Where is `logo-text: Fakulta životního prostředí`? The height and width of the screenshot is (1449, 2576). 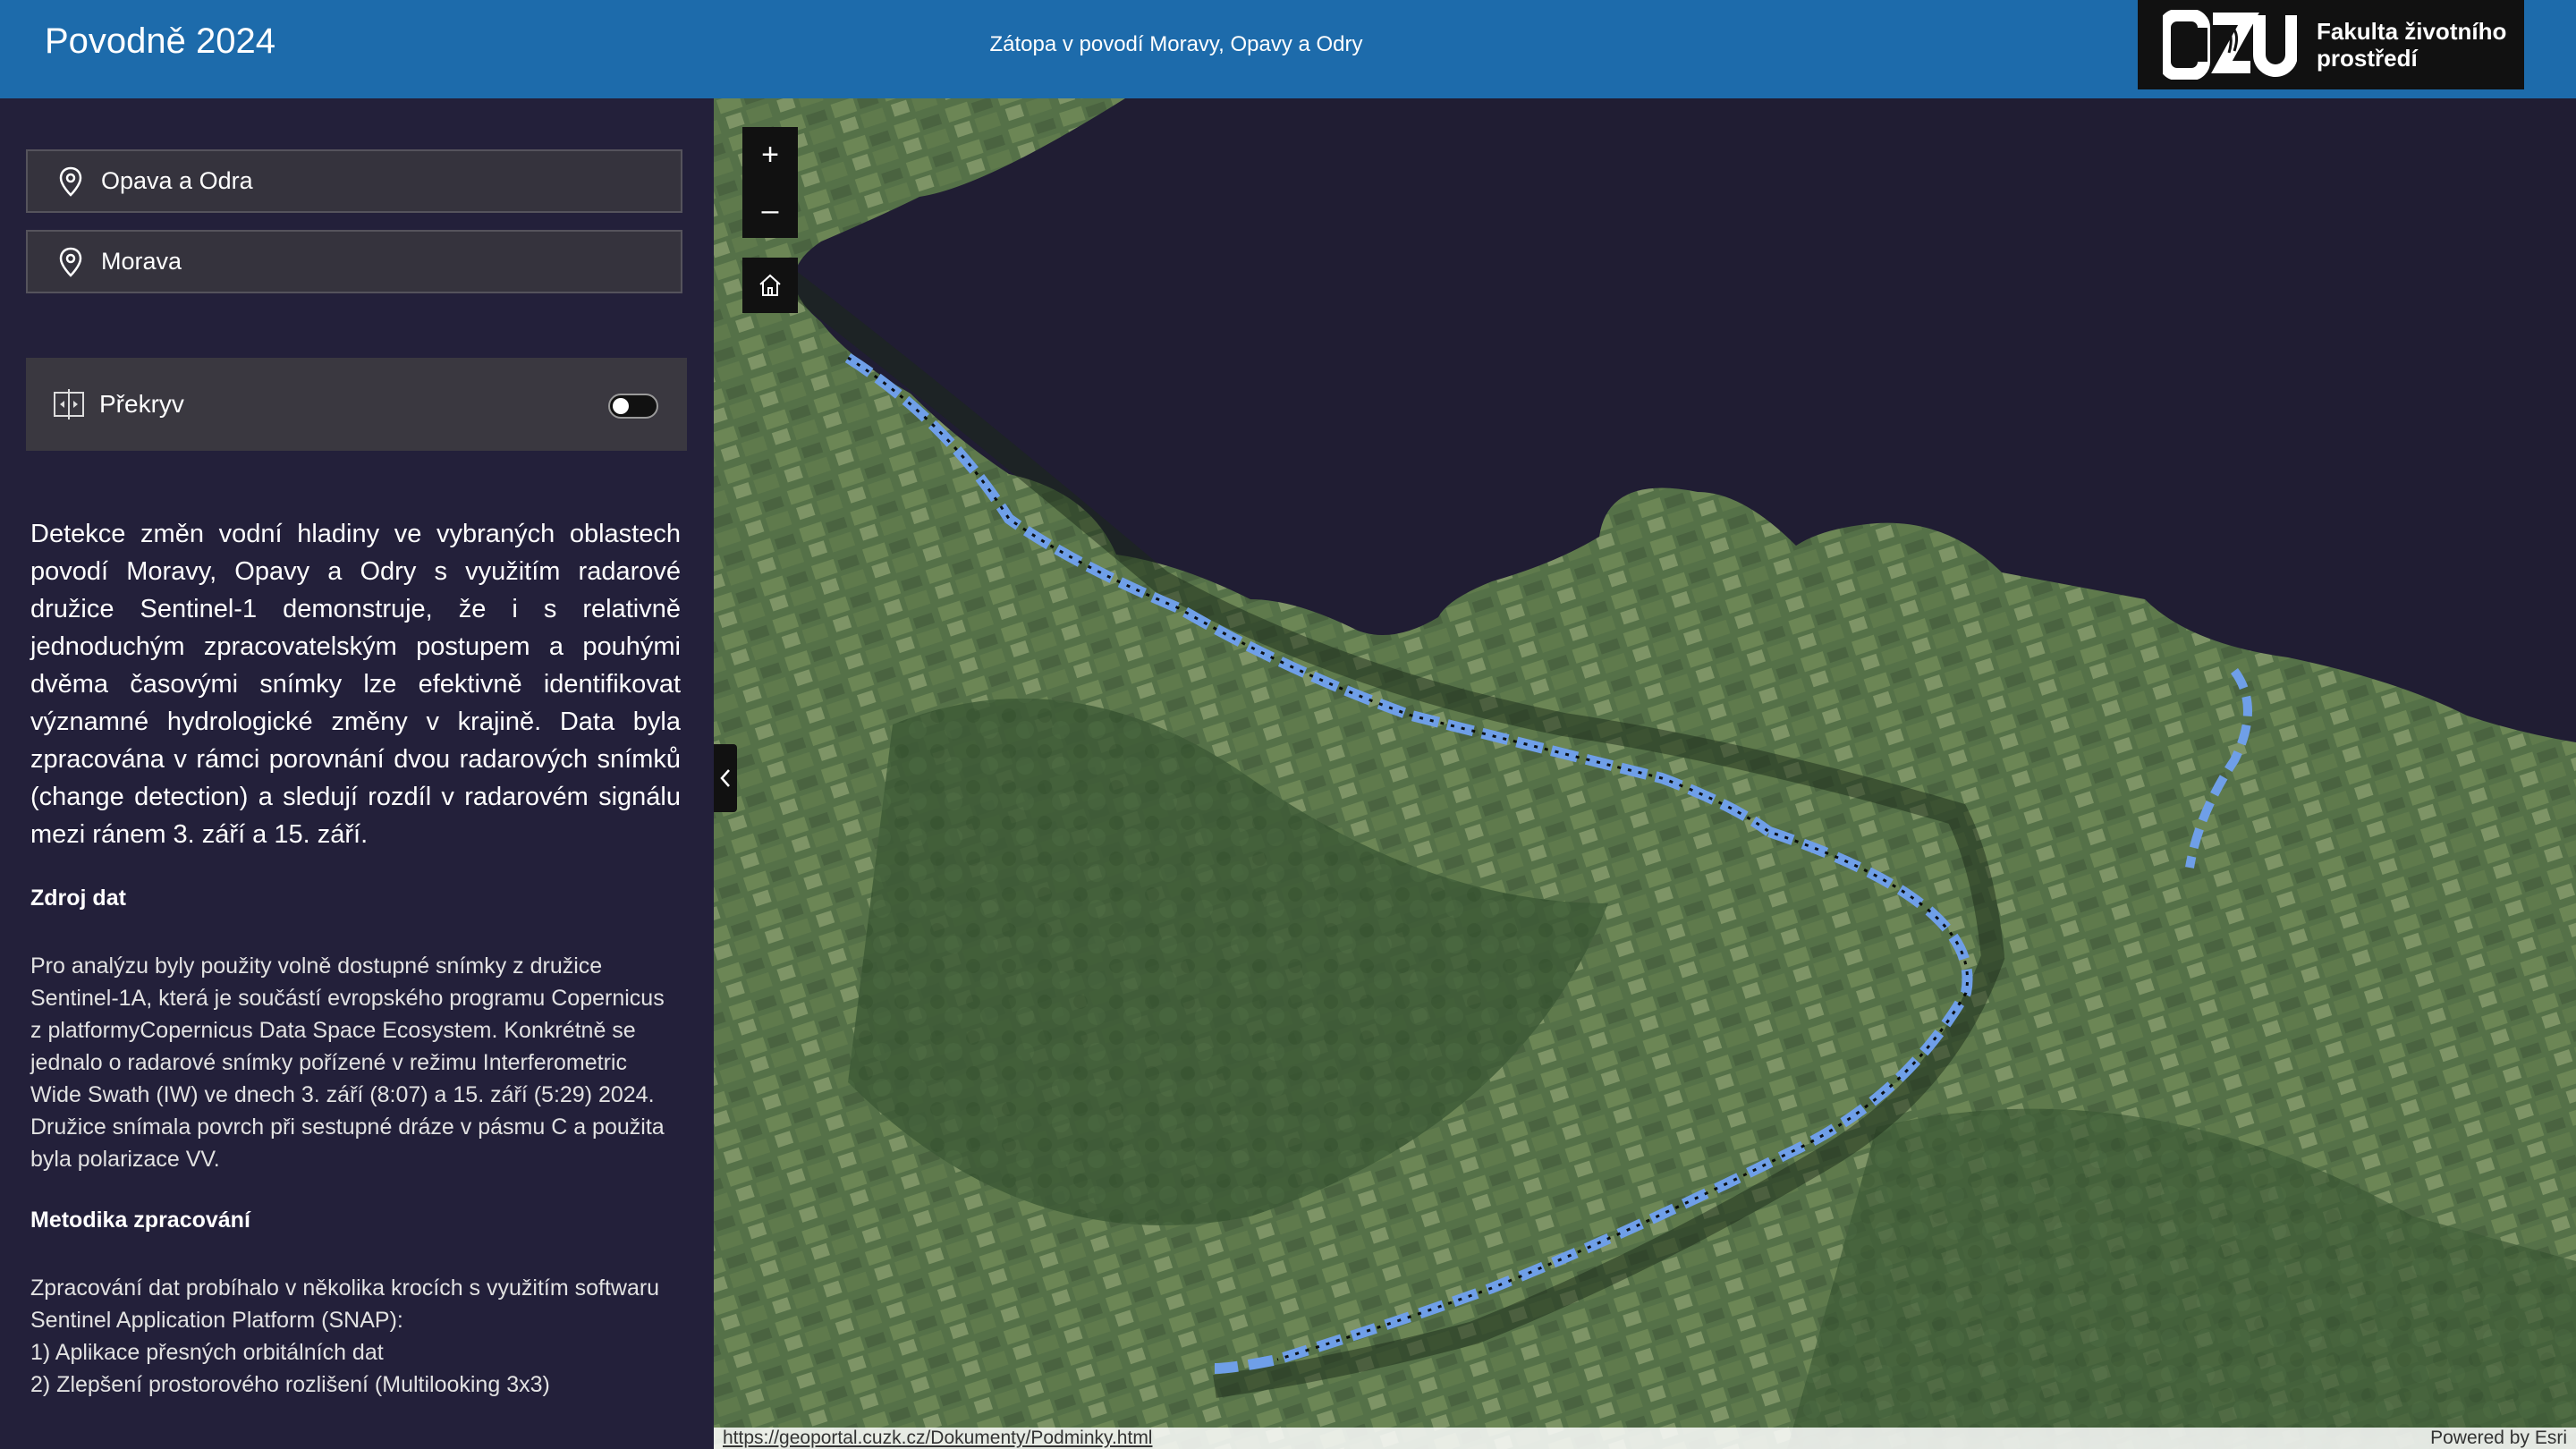 logo-text: Fakulta životního prostředí is located at coordinates (2411, 45).